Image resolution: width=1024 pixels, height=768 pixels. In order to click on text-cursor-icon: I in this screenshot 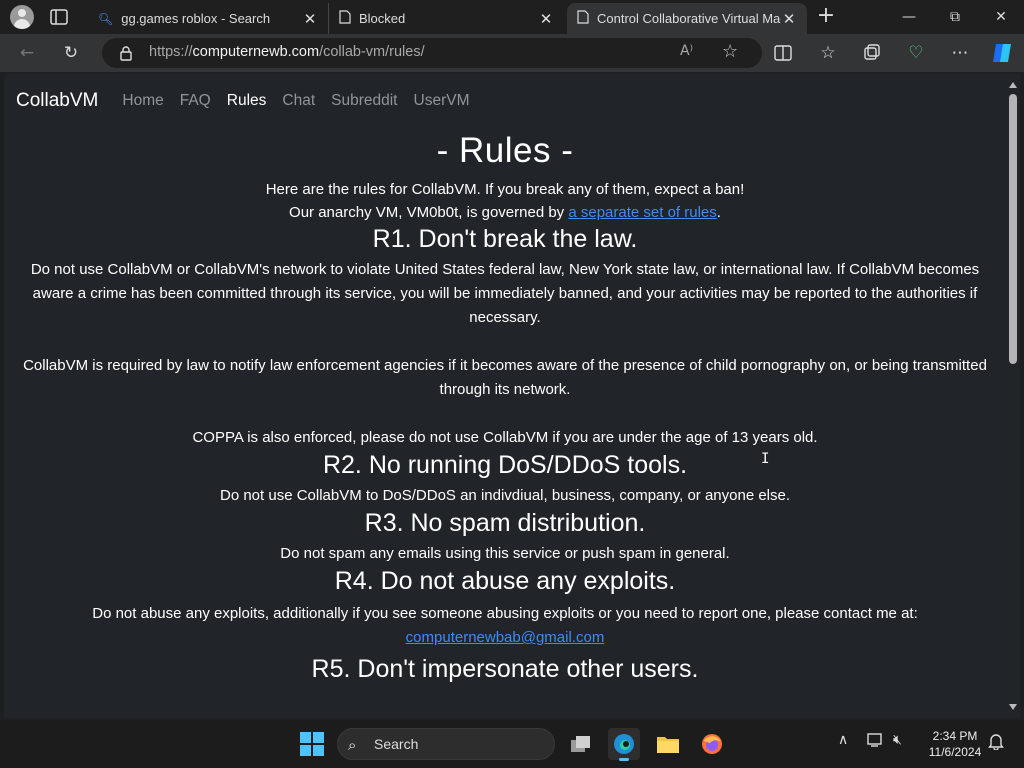, I will do `click(765, 459)`.